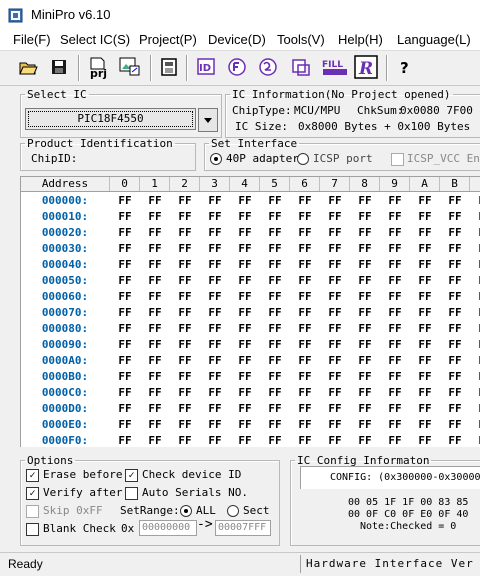  I want to click on range-sect-radio, so click(233, 511).